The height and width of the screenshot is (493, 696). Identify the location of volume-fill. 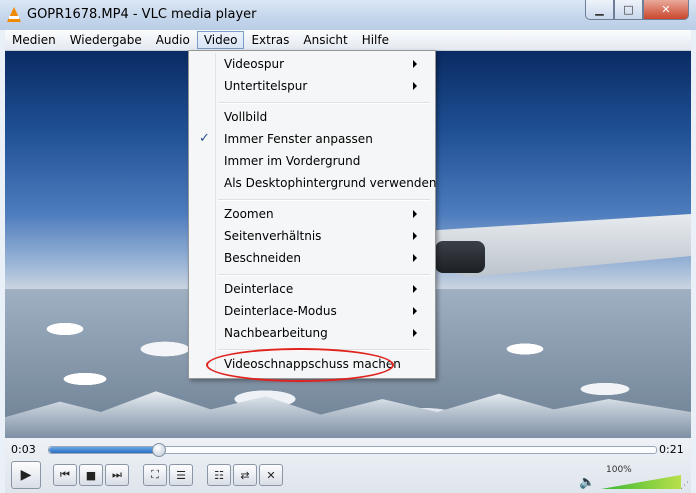
(641, 482).